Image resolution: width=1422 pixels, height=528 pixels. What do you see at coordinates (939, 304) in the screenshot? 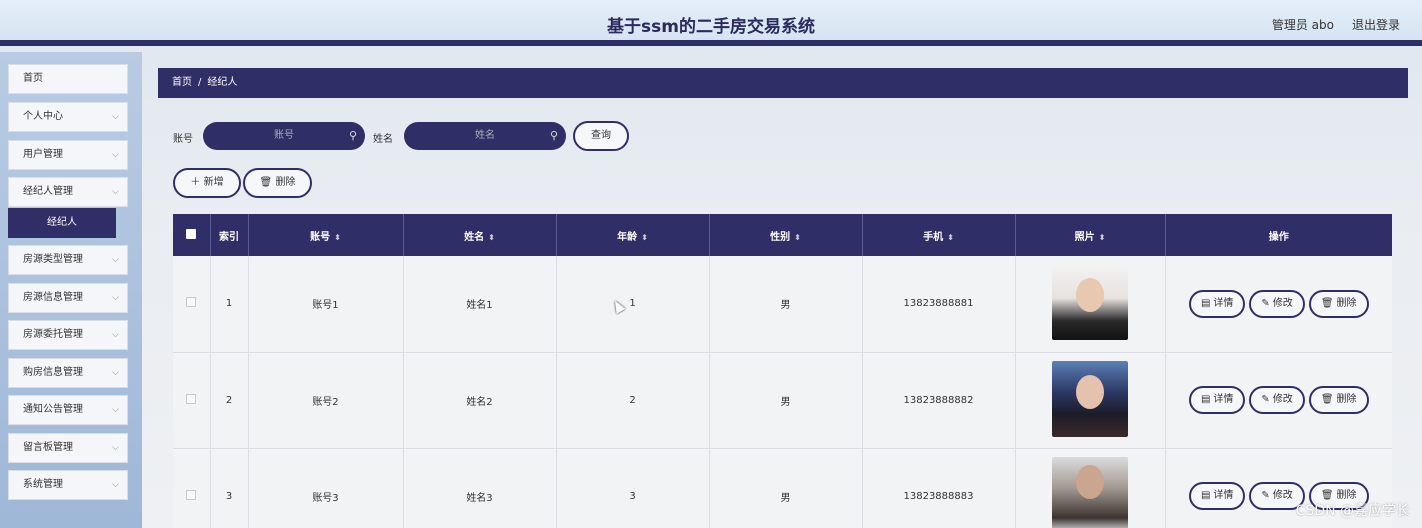
I see `cell-phone: 13823888881` at bounding box center [939, 304].